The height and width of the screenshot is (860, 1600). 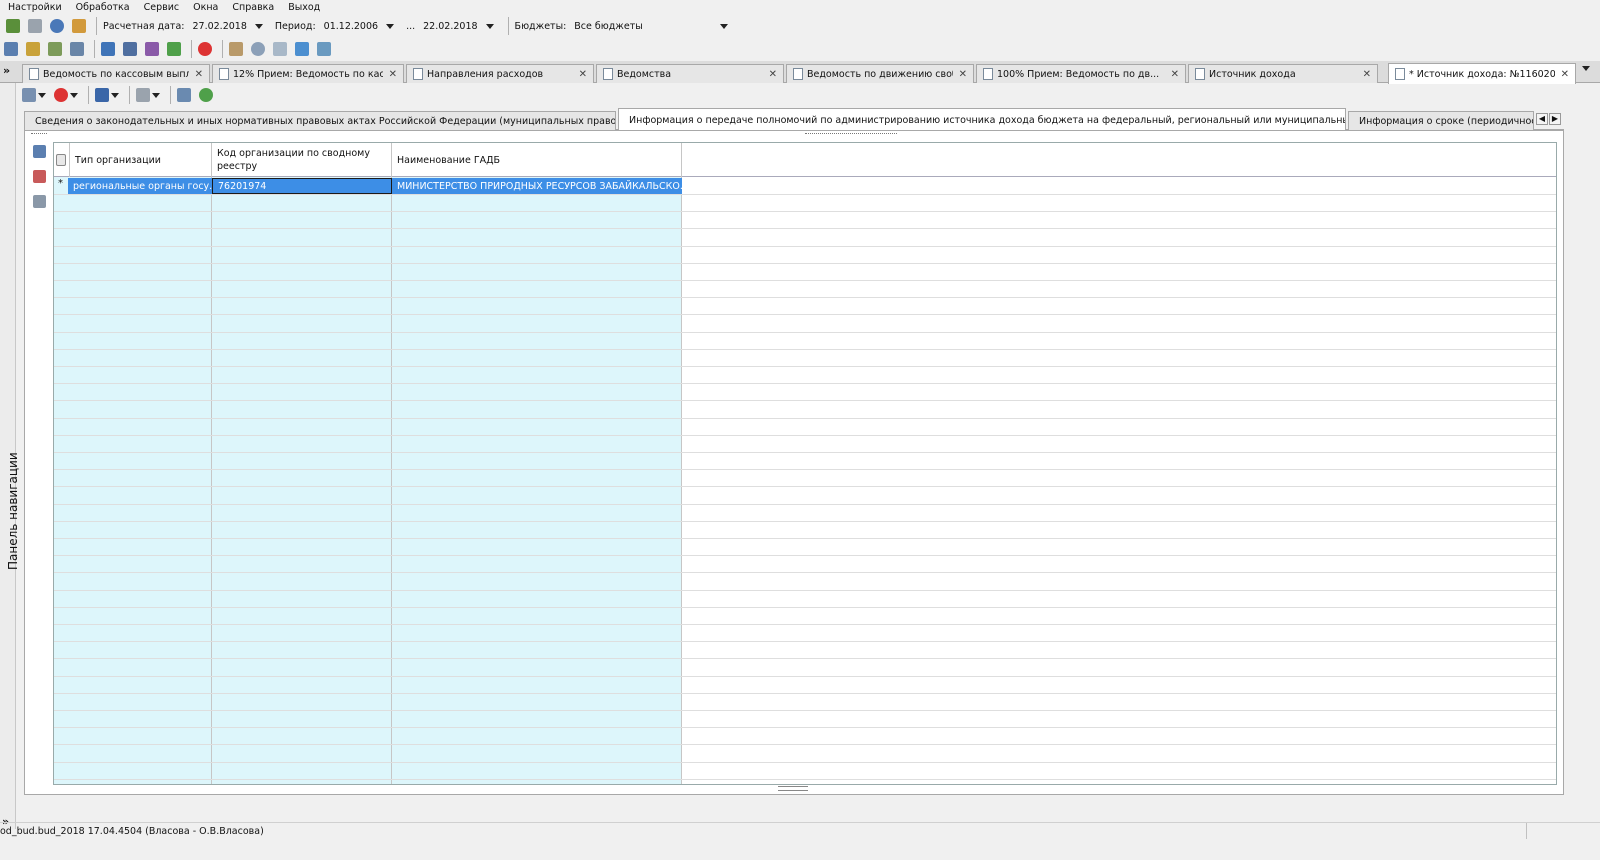 I want to click on period-label: Период:, so click(x=295, y=26).